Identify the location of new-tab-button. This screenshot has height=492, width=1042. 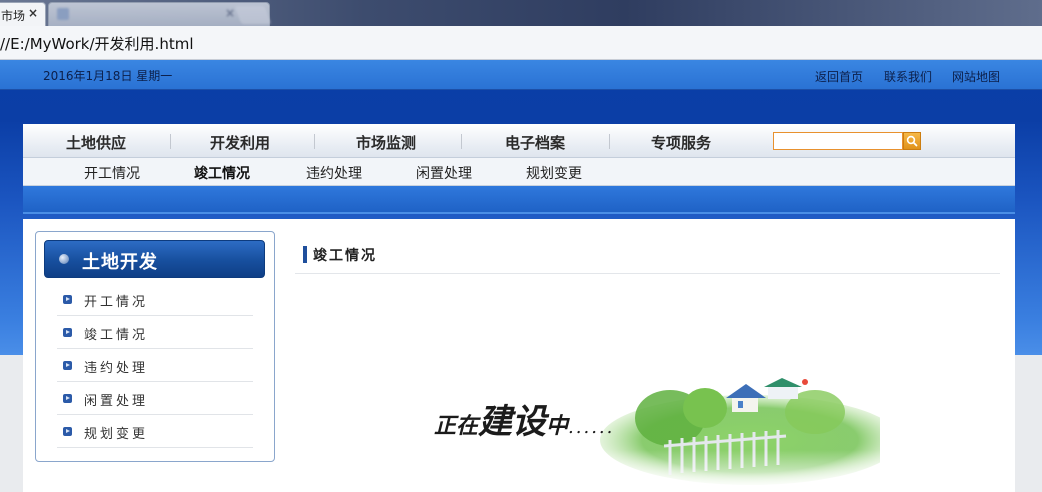
(253, 15).